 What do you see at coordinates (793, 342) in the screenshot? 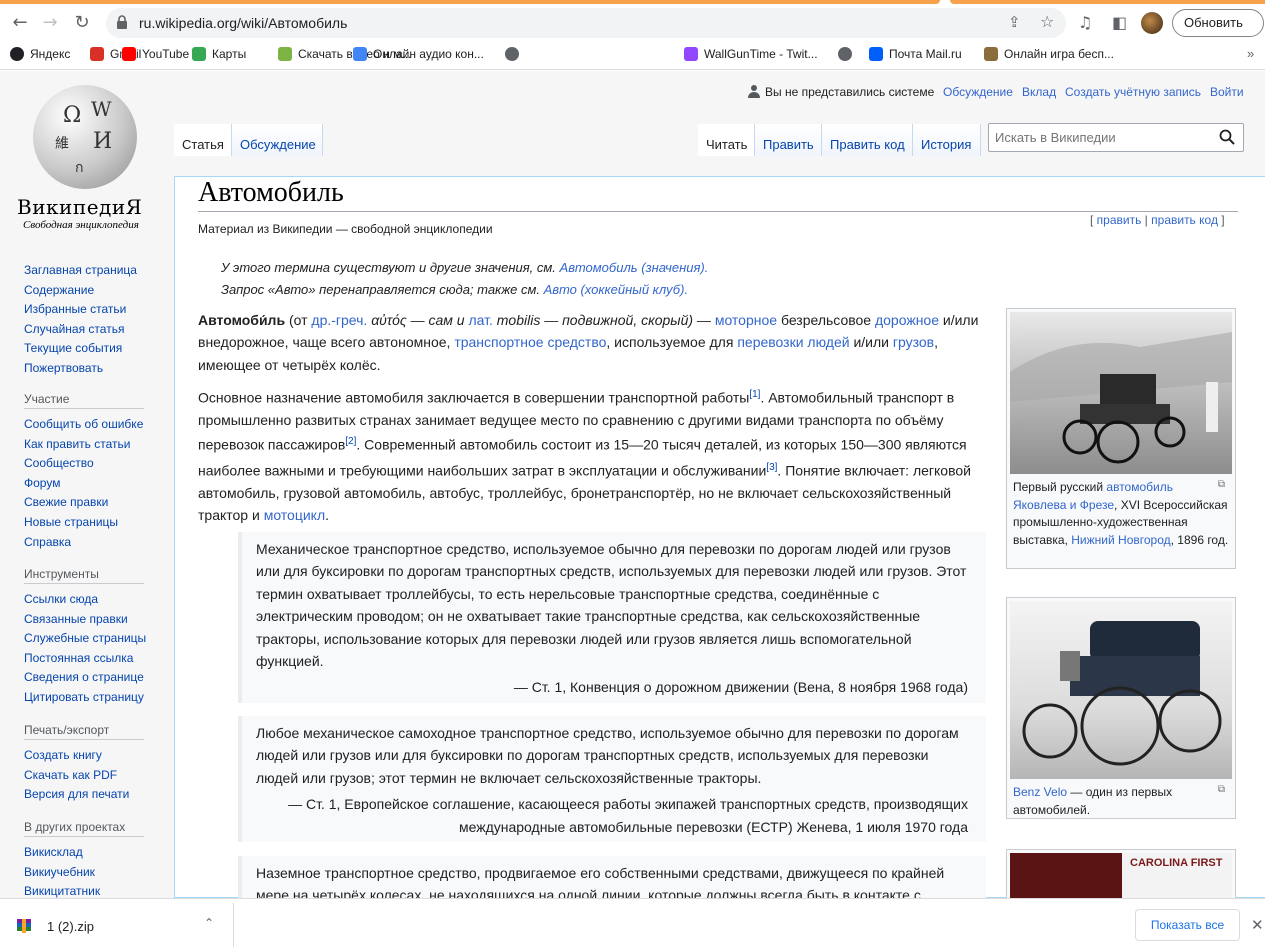
I see `people-transport-link: перевозки людей` at bounding box center [793, 342].